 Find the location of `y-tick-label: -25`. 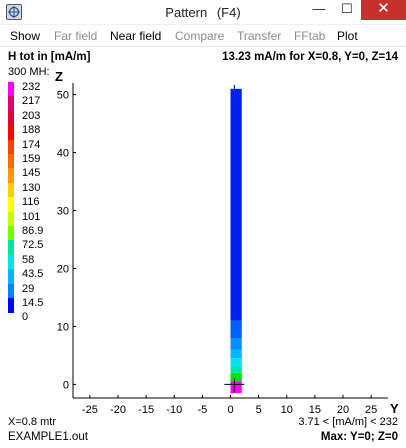

y-tick-label: -25 is located at coordinates (90, 410).